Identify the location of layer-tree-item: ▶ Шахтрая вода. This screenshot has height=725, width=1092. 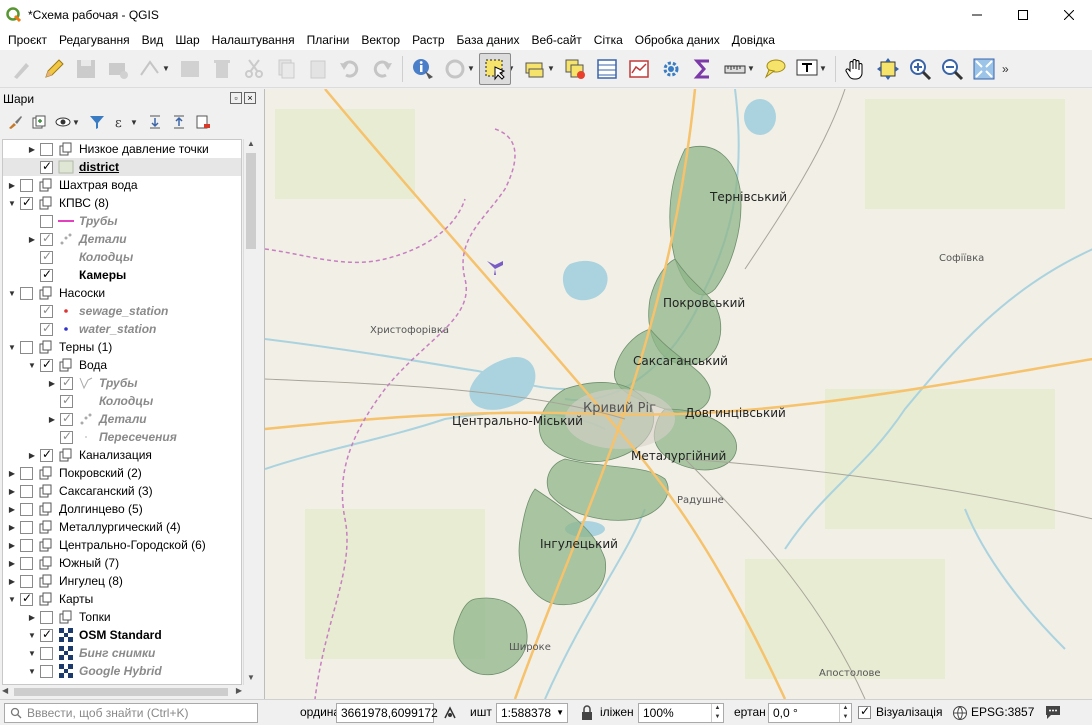
(122, 185).